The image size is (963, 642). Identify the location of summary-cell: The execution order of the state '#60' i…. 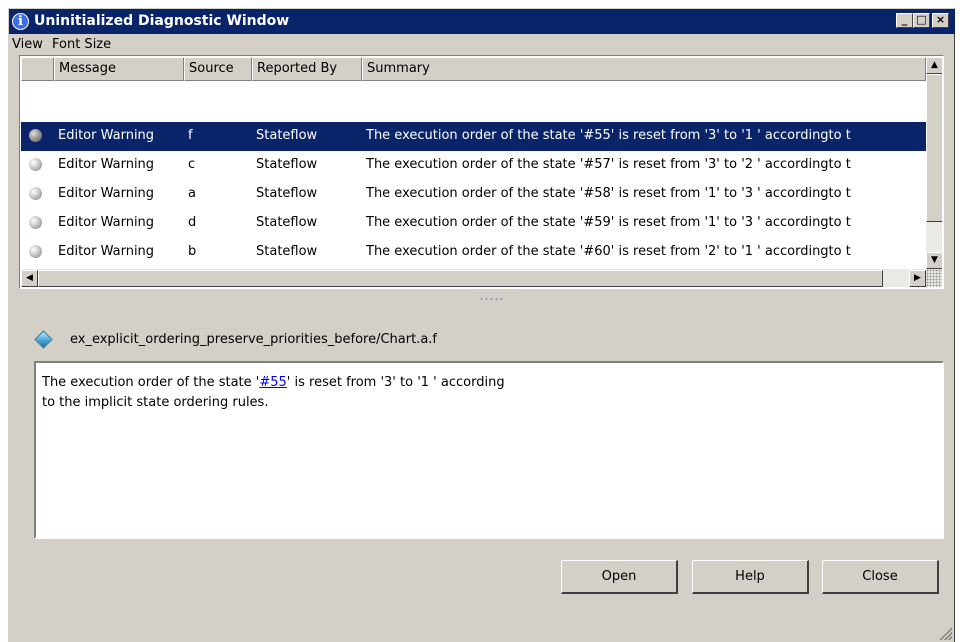
(608, 251).